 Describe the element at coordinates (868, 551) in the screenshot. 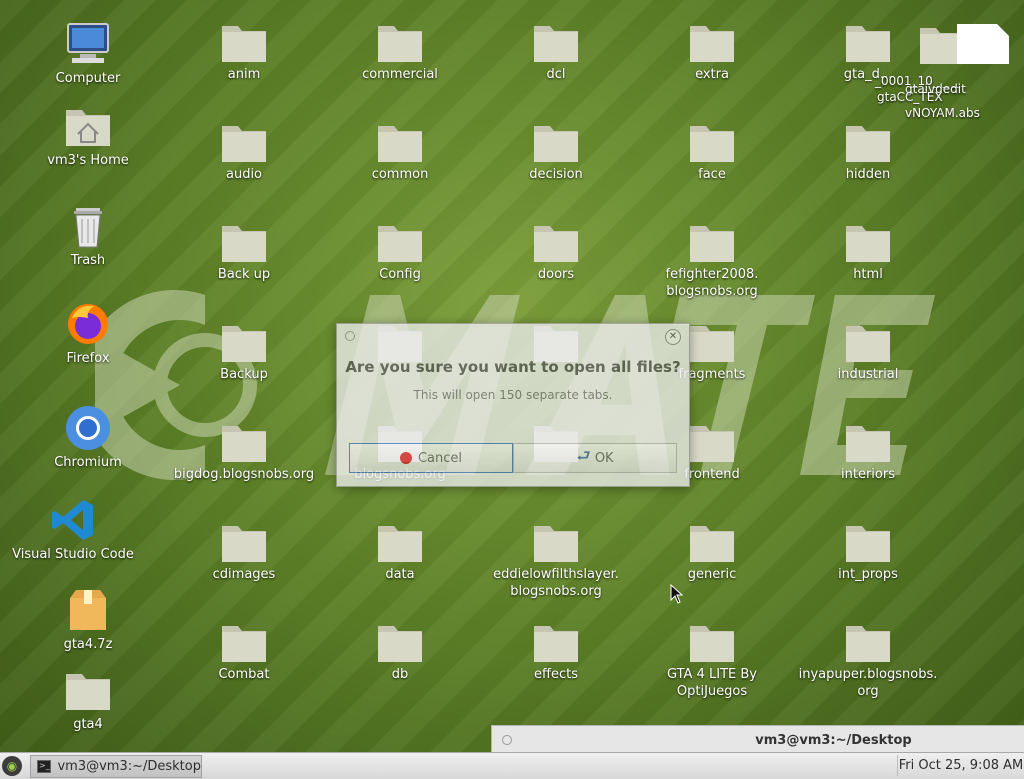

I see `desktop-folder: int_props` at that location.